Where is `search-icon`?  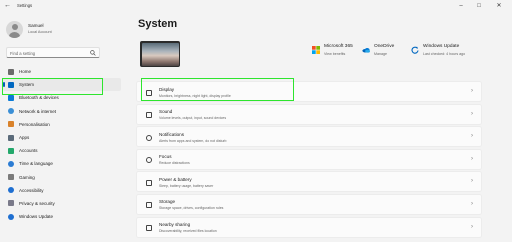
search-icon is located at coordinates (93, 53).